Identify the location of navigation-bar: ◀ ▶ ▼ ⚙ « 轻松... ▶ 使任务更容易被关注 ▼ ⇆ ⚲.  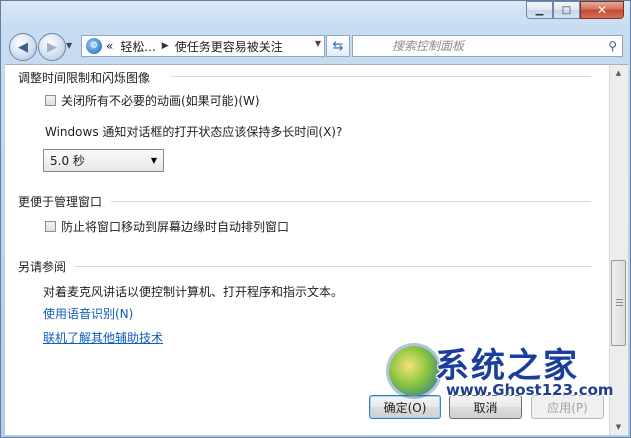
(316, 47).